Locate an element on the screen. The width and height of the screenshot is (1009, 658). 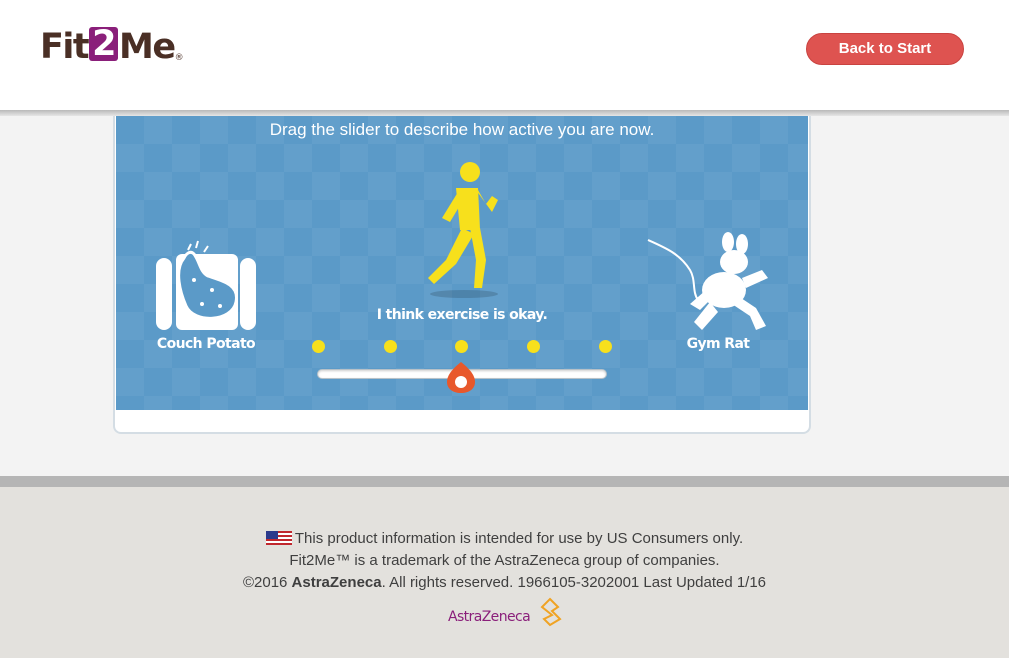
logo-text-fit: Fit is located at coordinates (65, 47).